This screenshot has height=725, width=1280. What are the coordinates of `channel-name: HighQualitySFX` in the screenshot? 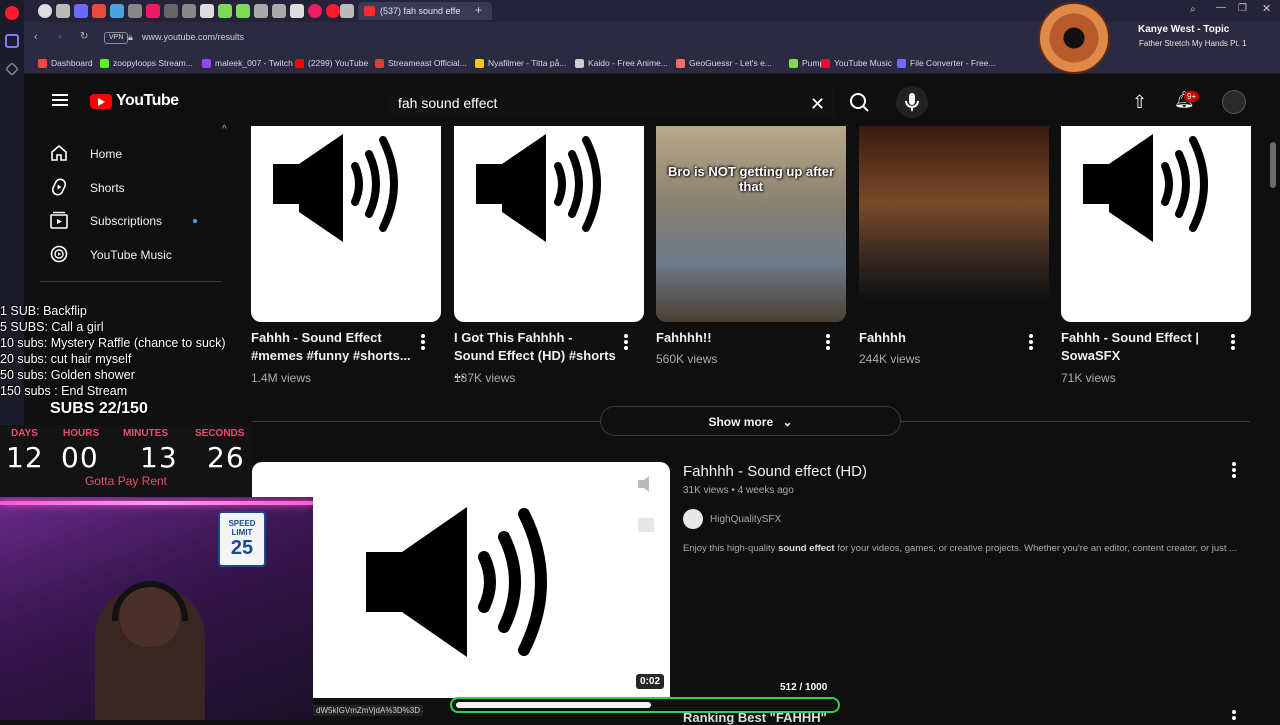 It's located at (745, 519).